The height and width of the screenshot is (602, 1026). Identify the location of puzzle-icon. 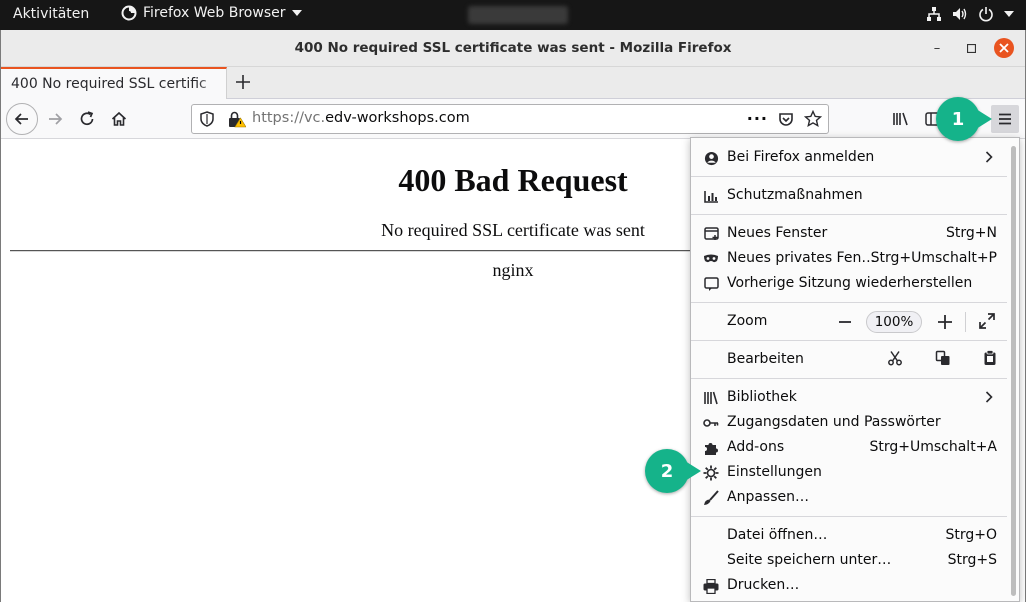
(711, 448).